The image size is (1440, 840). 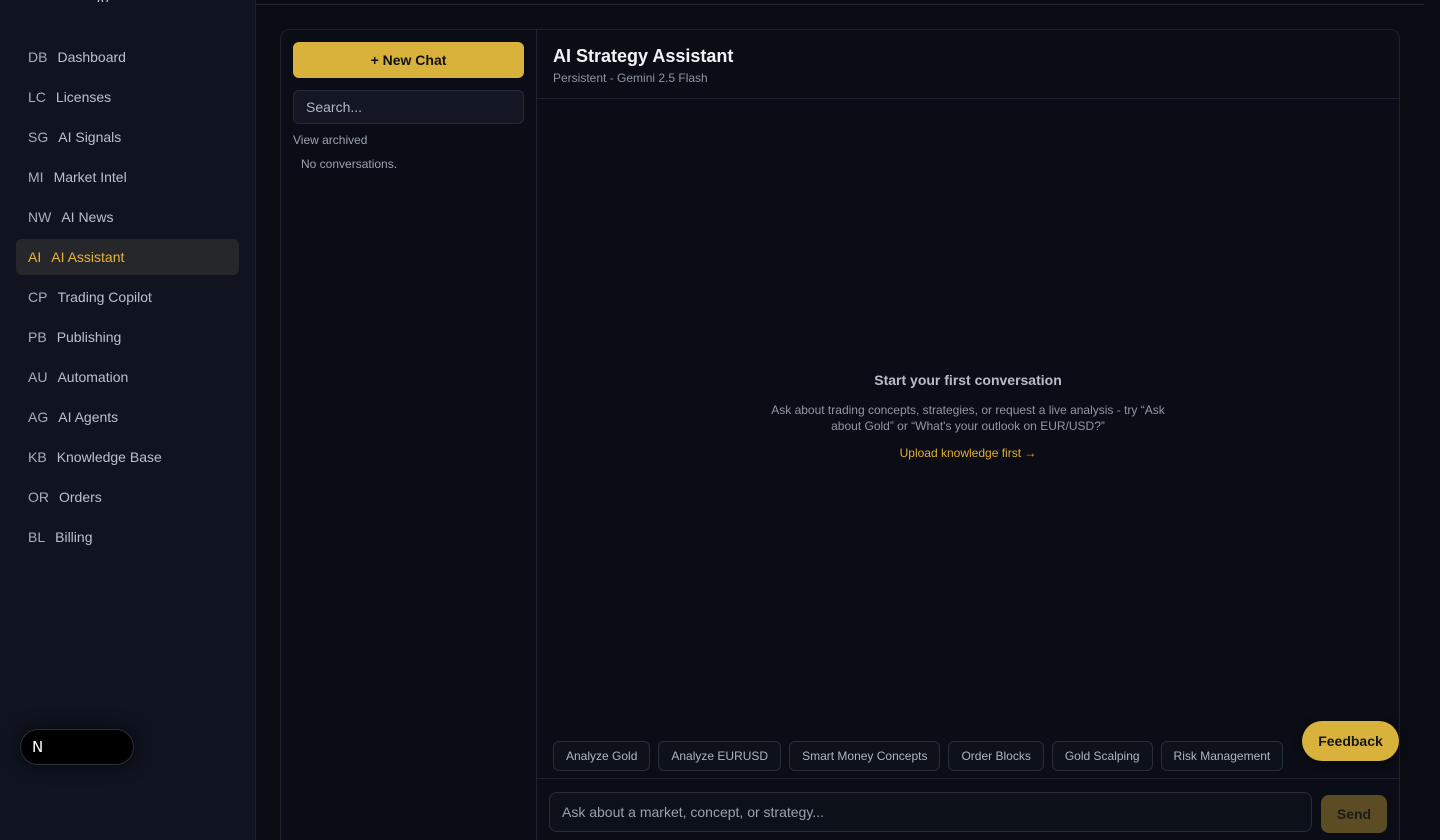 What do you see at coordinates (38, 747) in the screenshot?
I see `n-logo-icon: N` at bounding box center [38, 747].